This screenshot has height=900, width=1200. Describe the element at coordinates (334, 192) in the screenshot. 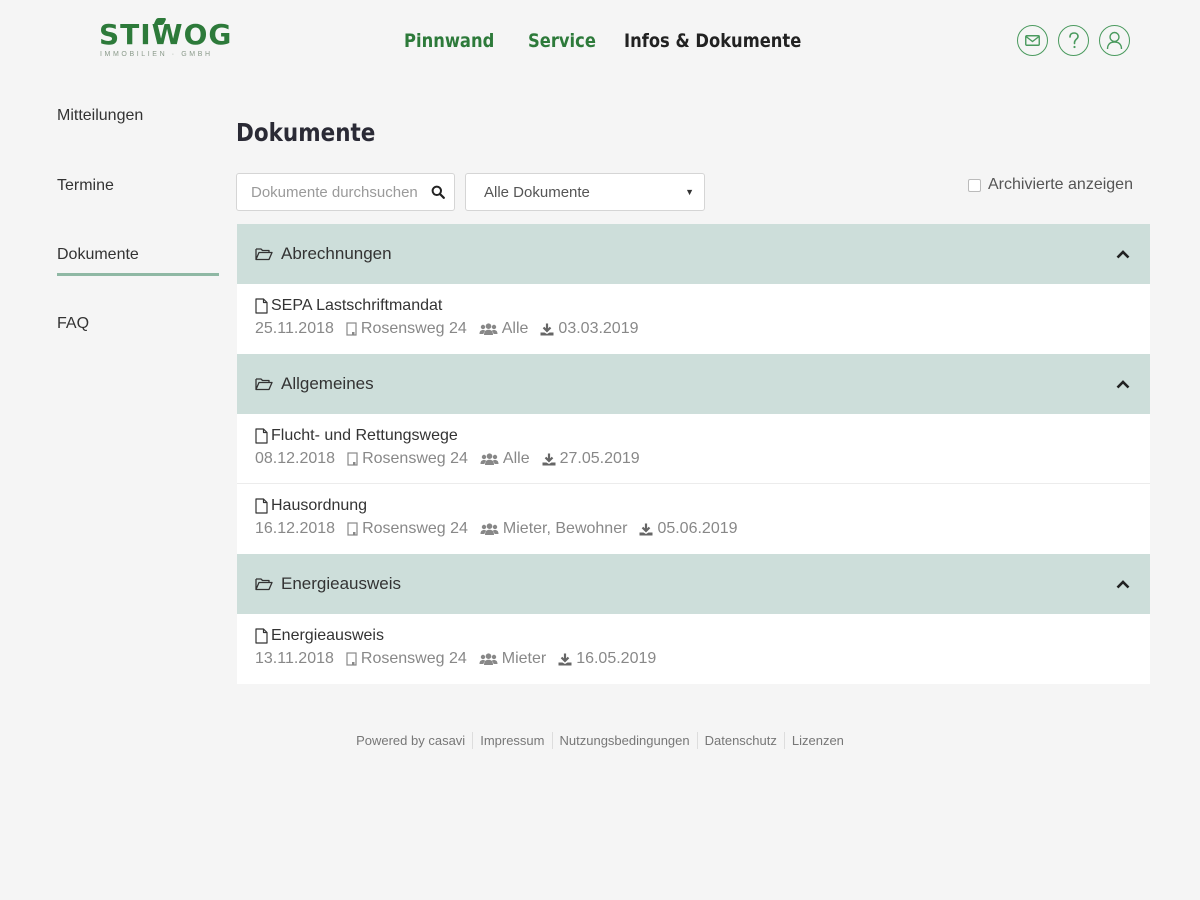

I see `search-input` at that location.